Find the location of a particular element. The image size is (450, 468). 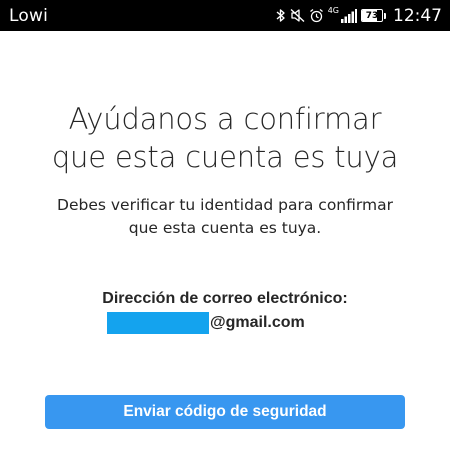

page-title-line: que esta cuenta es tuya is located at coordinates (225, 157).